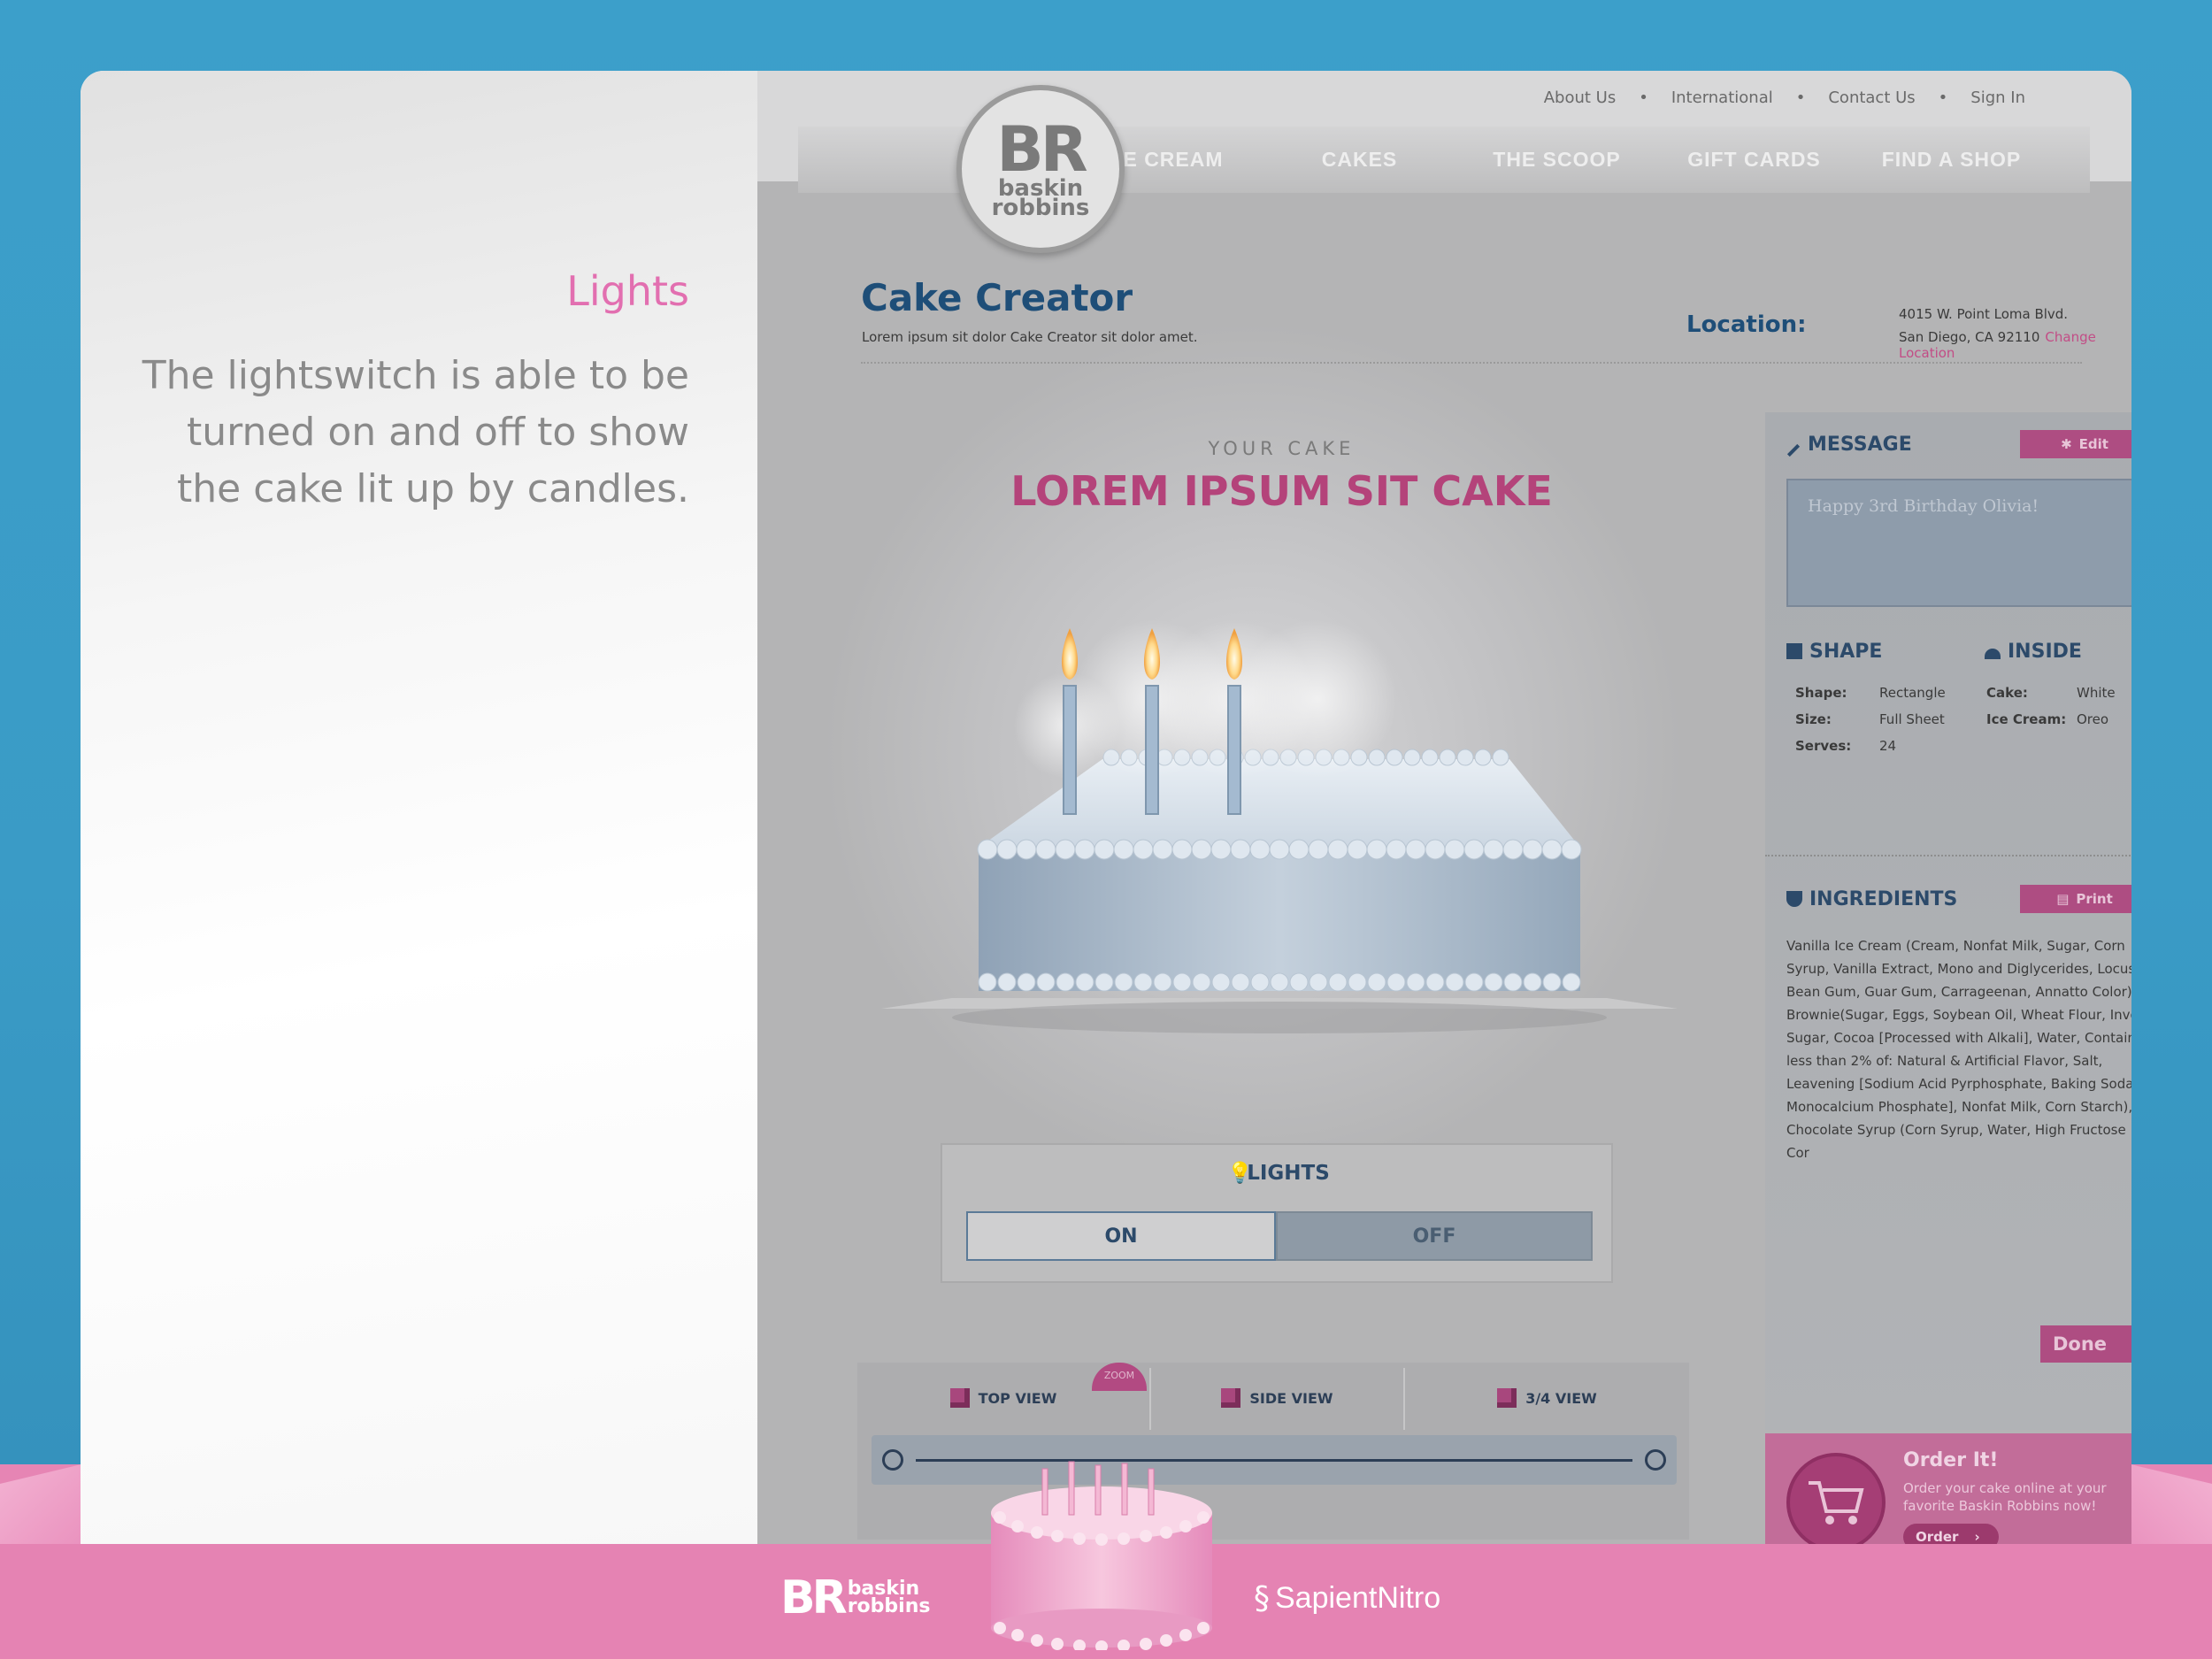  Describe the element at coordinates (2051, 706) in the screenshot. I see `inside-details: Cake: White Ice Cream: Oreo` at that location.